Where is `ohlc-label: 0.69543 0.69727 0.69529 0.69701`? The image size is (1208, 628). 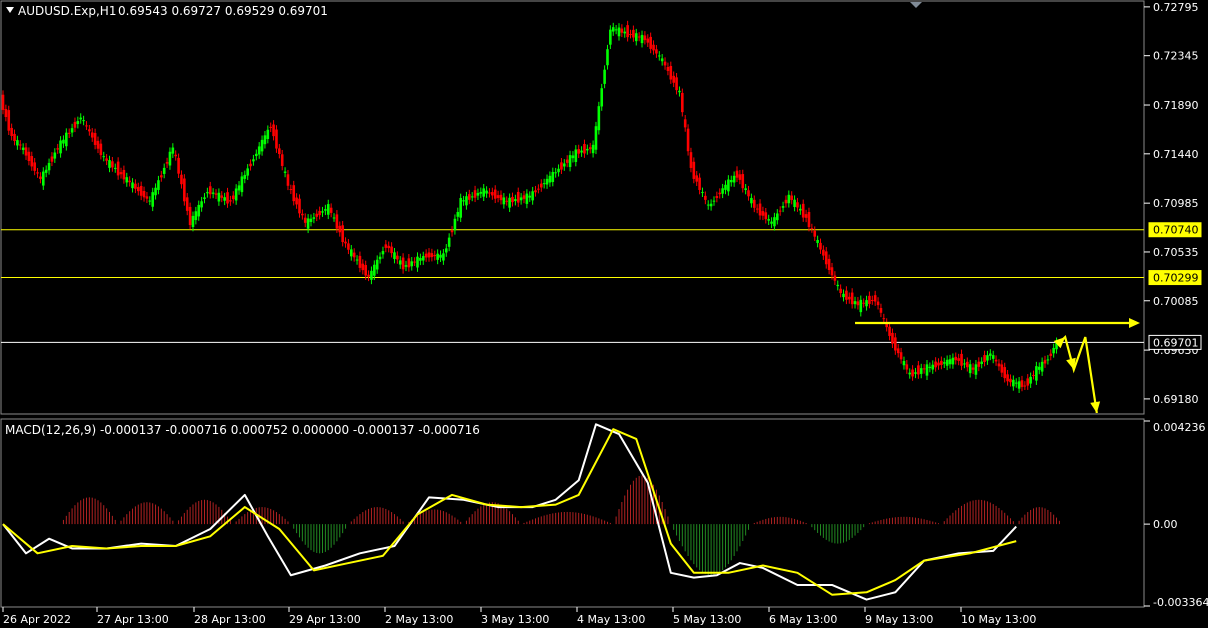 ohlc-label: 0.69543 0.69727 0.69529 0.69701 is located at coordinates (223, 11).